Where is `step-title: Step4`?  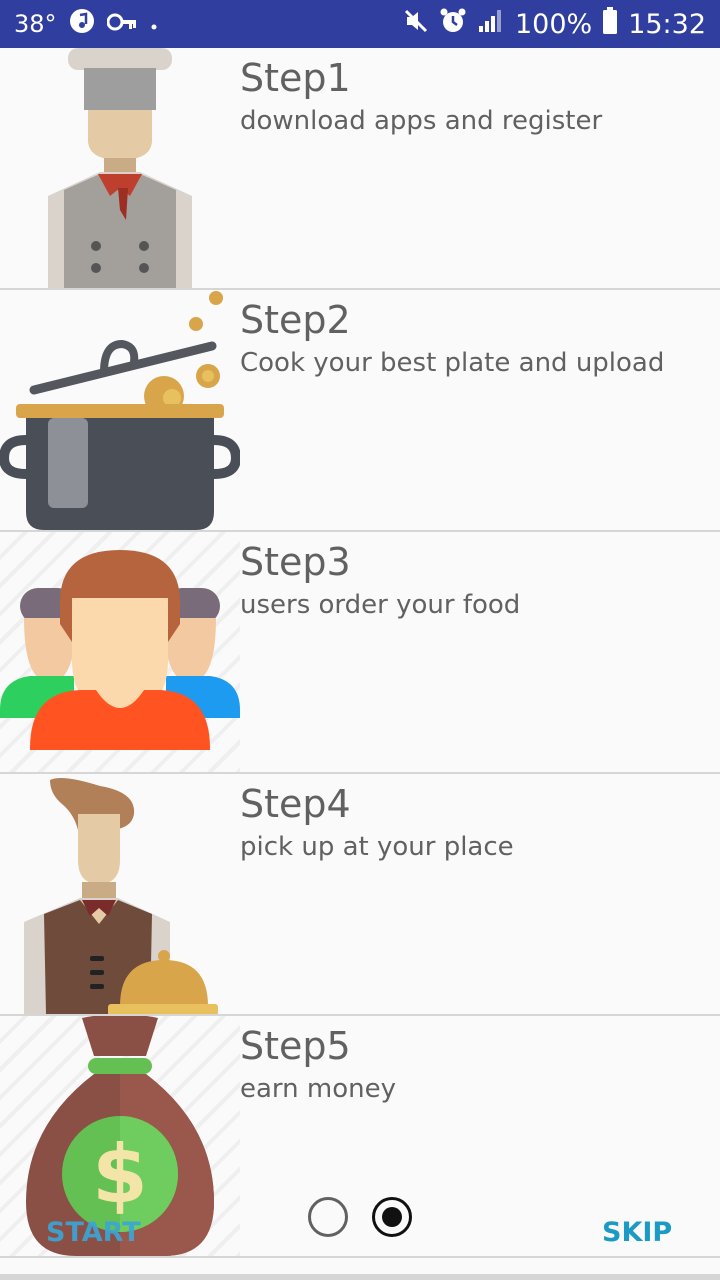
step-title: Step4 is located at coordinates (295, 804).